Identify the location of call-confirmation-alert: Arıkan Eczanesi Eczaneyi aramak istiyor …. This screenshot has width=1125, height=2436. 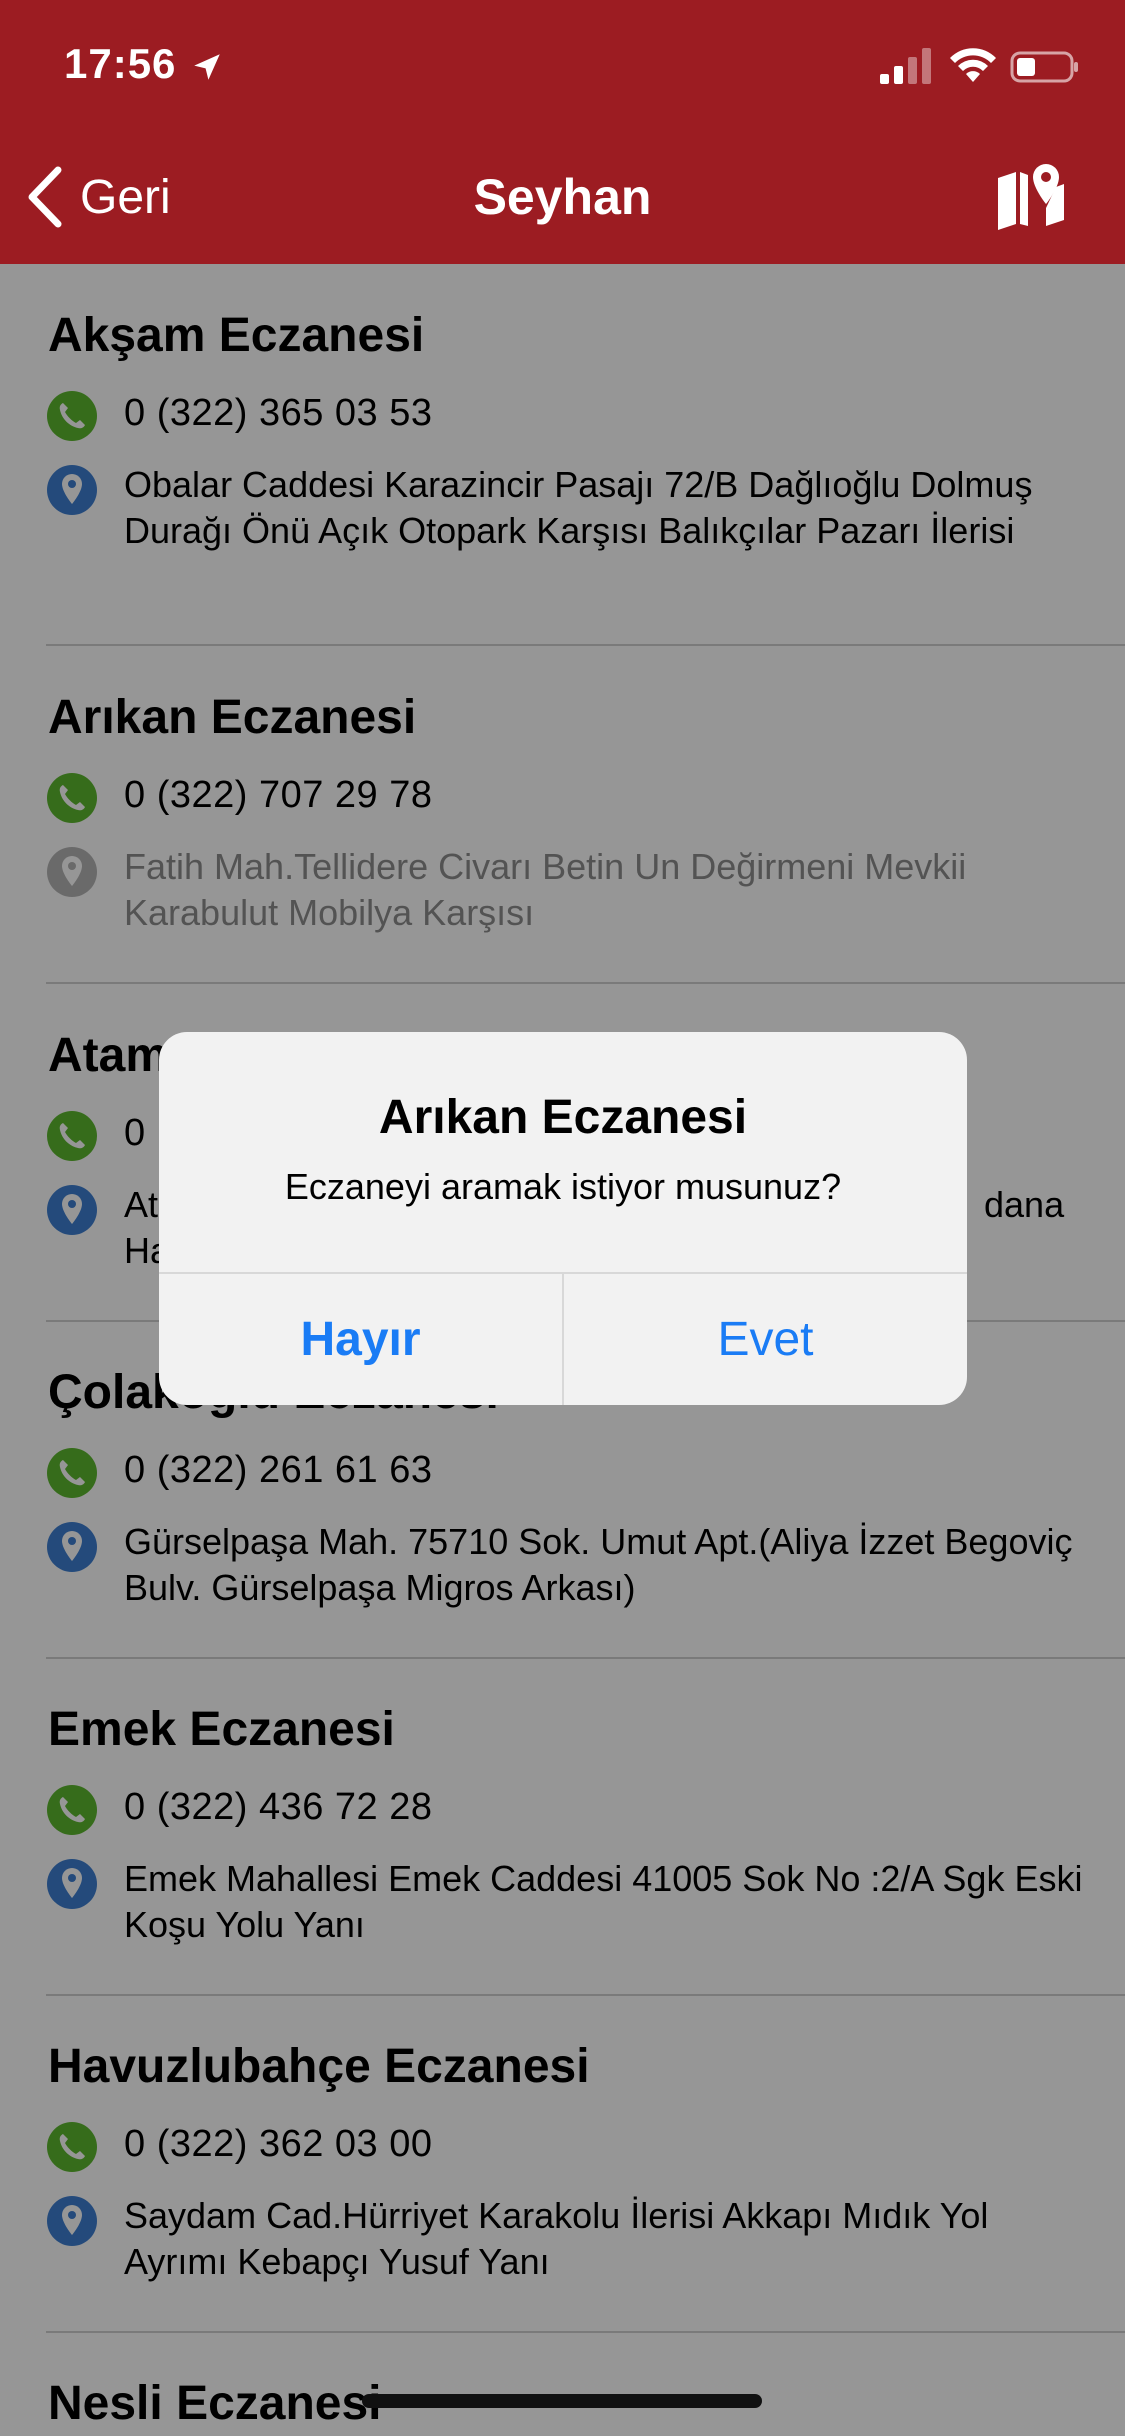
(563, 1218).